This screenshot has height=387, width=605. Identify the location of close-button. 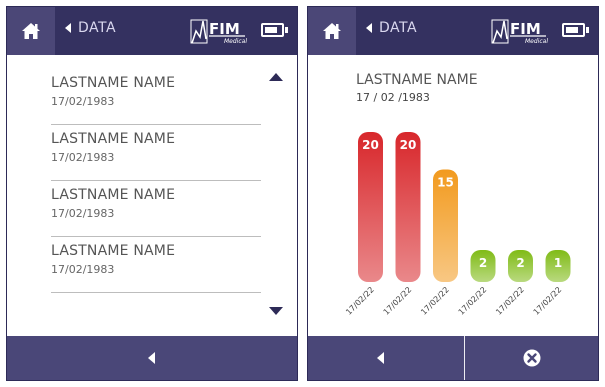
(531, 358).